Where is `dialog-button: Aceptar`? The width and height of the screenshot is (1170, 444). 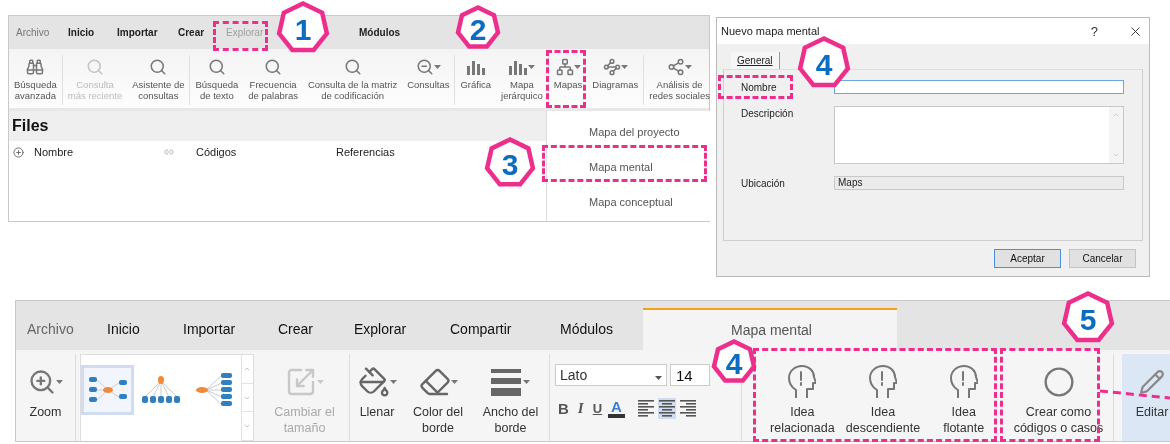
dialog-button: Aceptar is located at coordinates (1027, 258).